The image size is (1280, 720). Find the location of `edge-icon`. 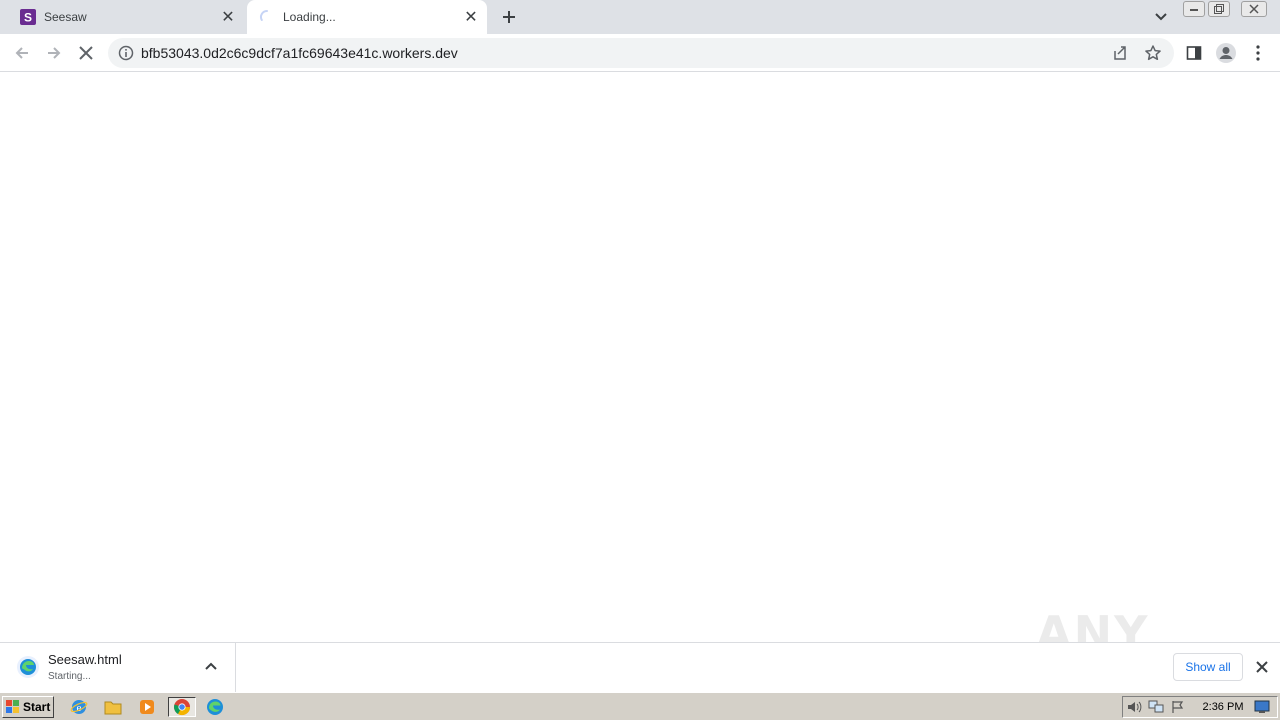

edge-icon is located at coordinates (215, 707).